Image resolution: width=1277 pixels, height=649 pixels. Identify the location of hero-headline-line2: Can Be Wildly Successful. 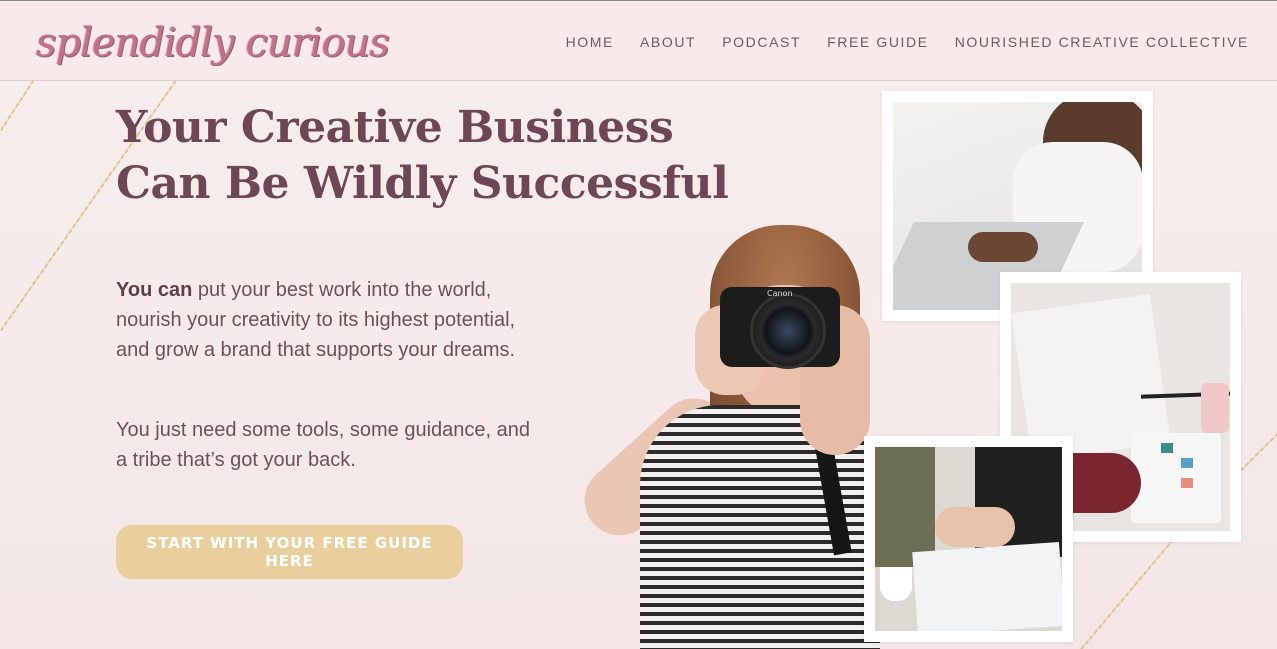
(422, 183).